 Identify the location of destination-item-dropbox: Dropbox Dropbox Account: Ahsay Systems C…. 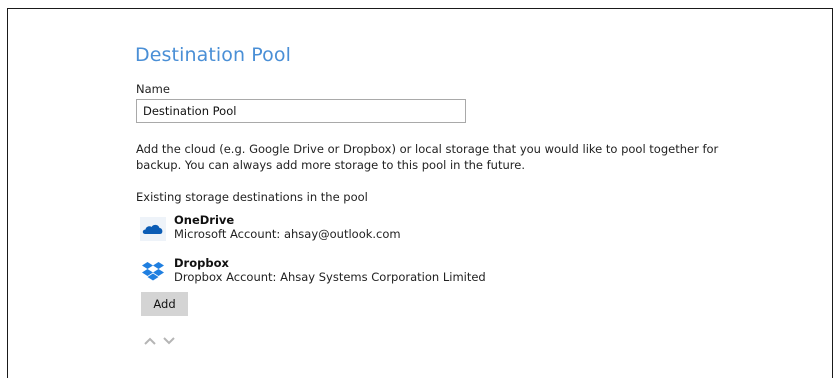
(350, 271).